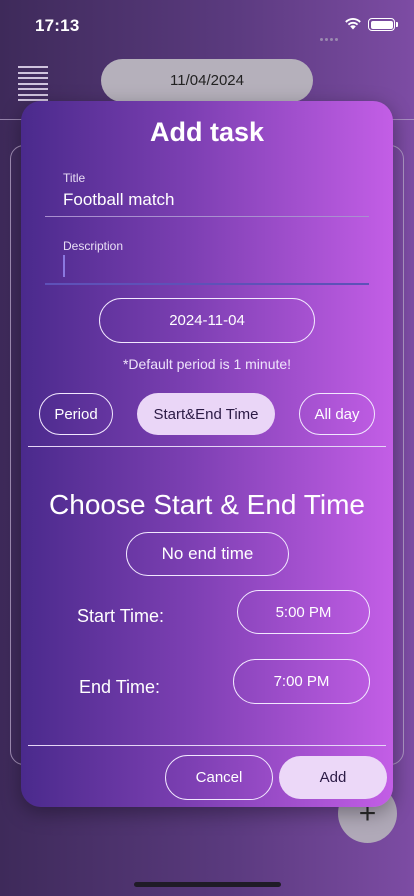 The image size is (414, 896). I want to click on status-bar: 17:13, so click(207, 25).